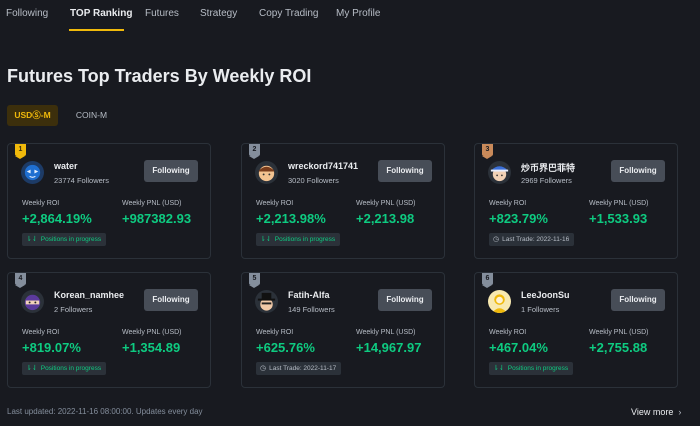 Image resolution: width=700 pixels, height=426 pixels. What do you see at coordinates (57, 218) in the screenshot?
I see `roi-value: +2,864.19%` at bounding box center [57, 218].